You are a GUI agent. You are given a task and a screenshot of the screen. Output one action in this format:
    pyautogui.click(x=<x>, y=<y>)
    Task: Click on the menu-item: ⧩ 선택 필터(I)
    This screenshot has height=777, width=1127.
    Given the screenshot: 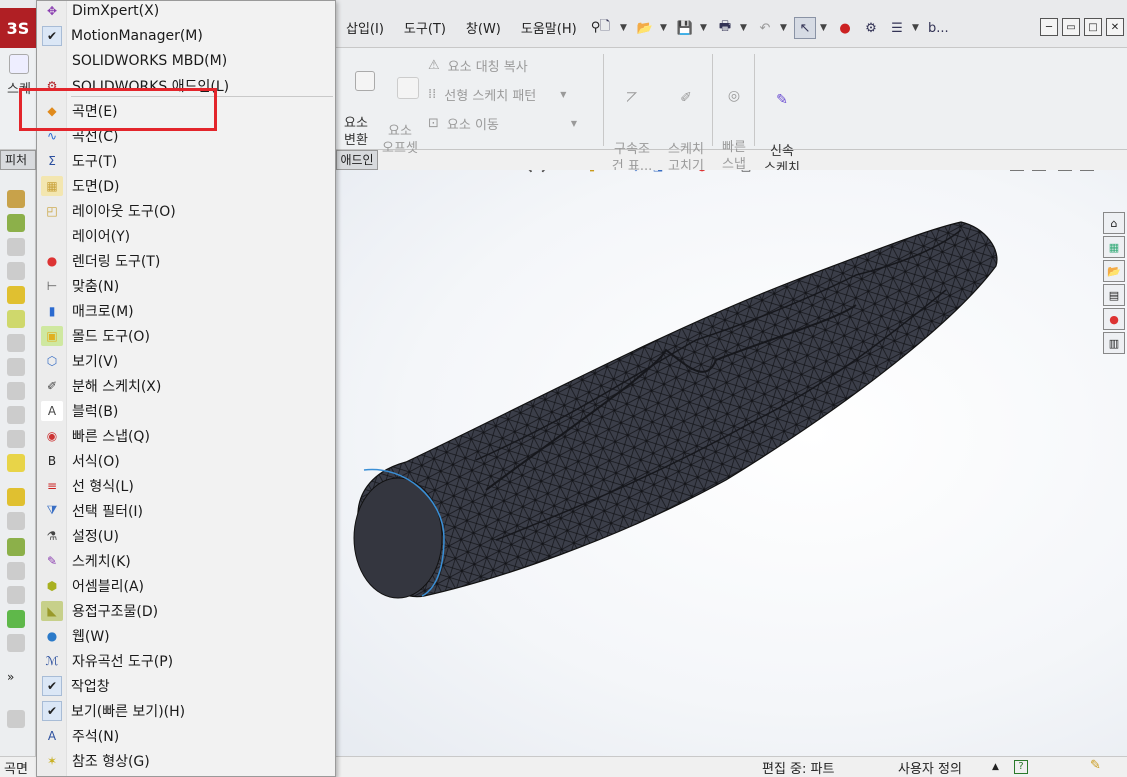 What is the action you would take?
    pyautogui.click(x=186, y=510)
    